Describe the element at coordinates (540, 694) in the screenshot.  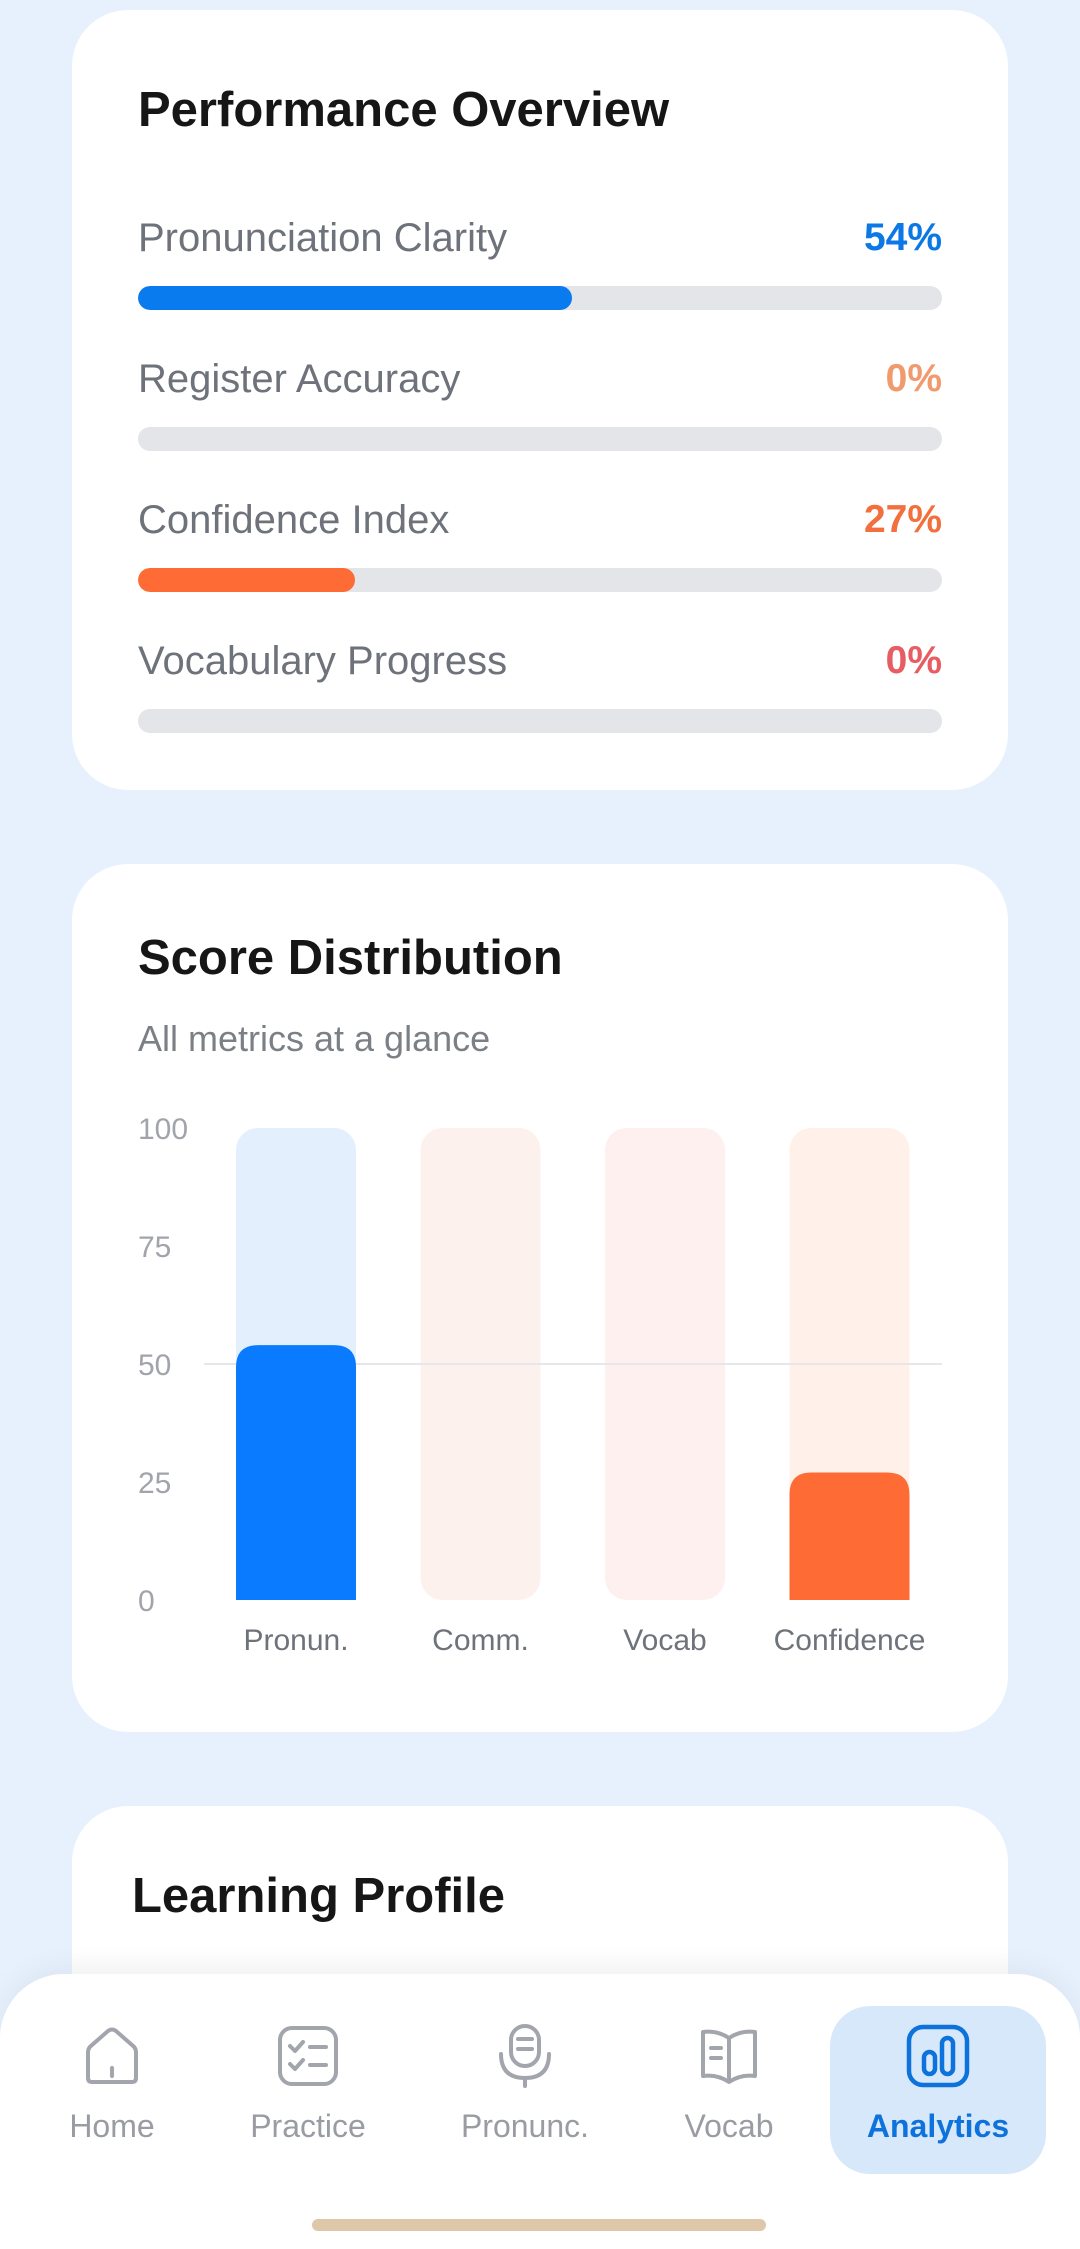
I see `metric-vocabulary-progress: Vocabulary Progress 0%` at that location.